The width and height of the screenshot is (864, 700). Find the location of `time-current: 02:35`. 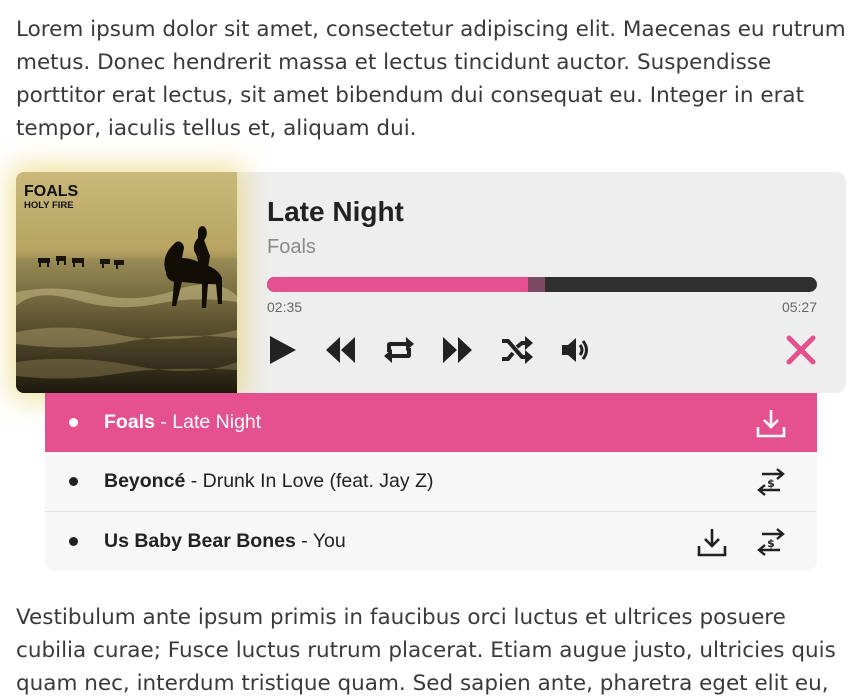

time-current: 02:35 is located at coordinates (285, 307).